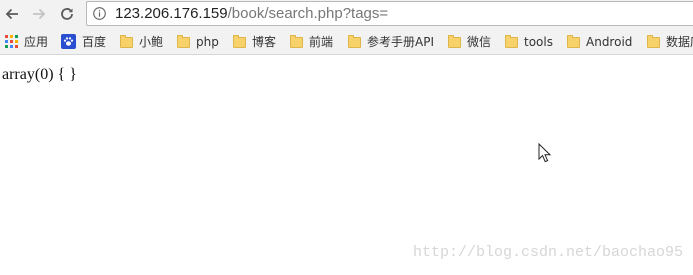 Image resolution: width=693 pixels, height=275 pixels. What do you see at coordinates (479, 42) in the screenshot?
I see `bookmark-label: 微信` at bounding box center [479, 42].